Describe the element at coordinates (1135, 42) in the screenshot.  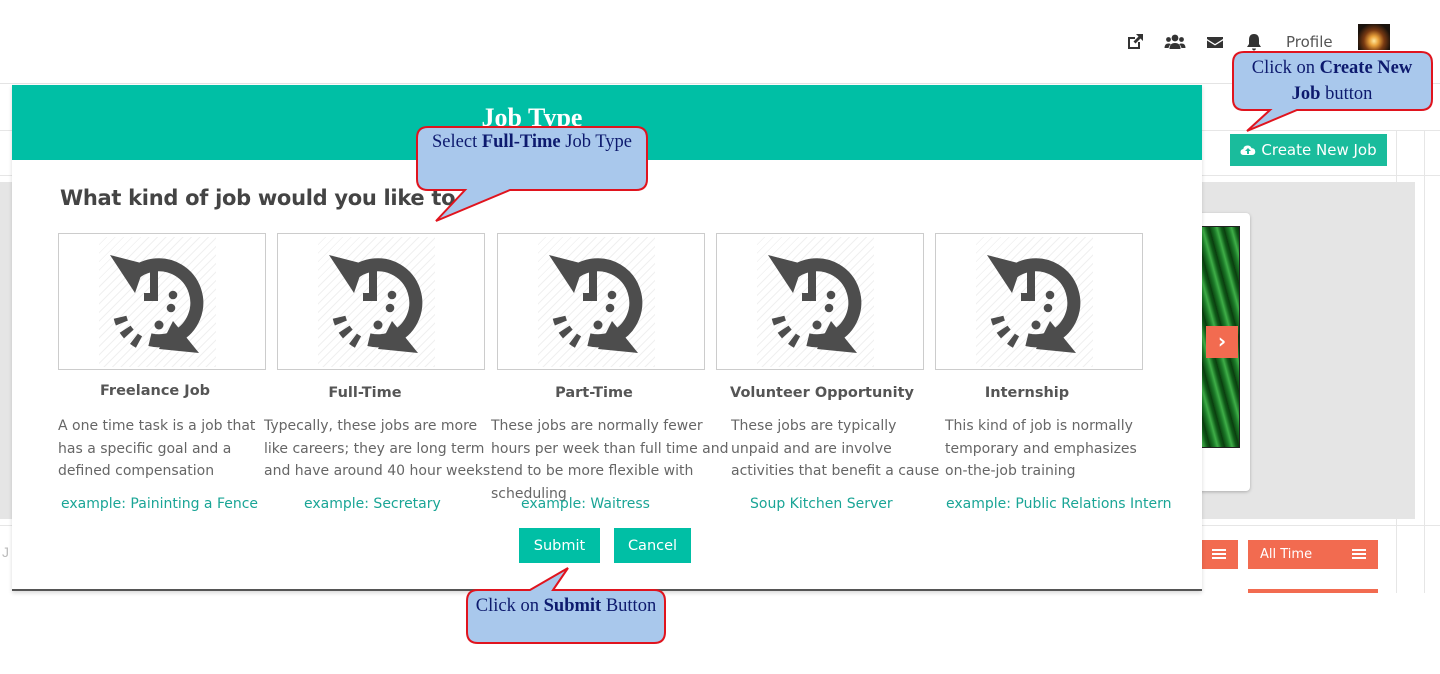
I see `external-link-icon` at that location.